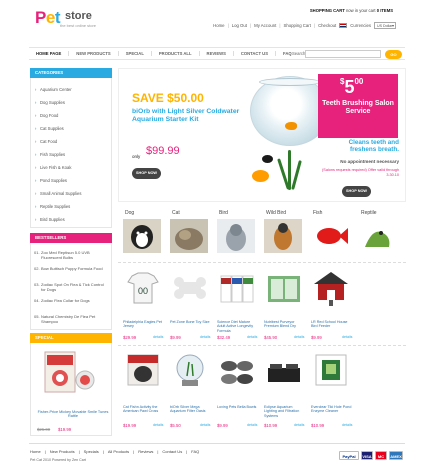 This screenshot has width=430, height=469. What do you see at coordinates (71, 338) in the screenshot?
I see `special-header: SPECIAL` at bounding box center [71, 338].